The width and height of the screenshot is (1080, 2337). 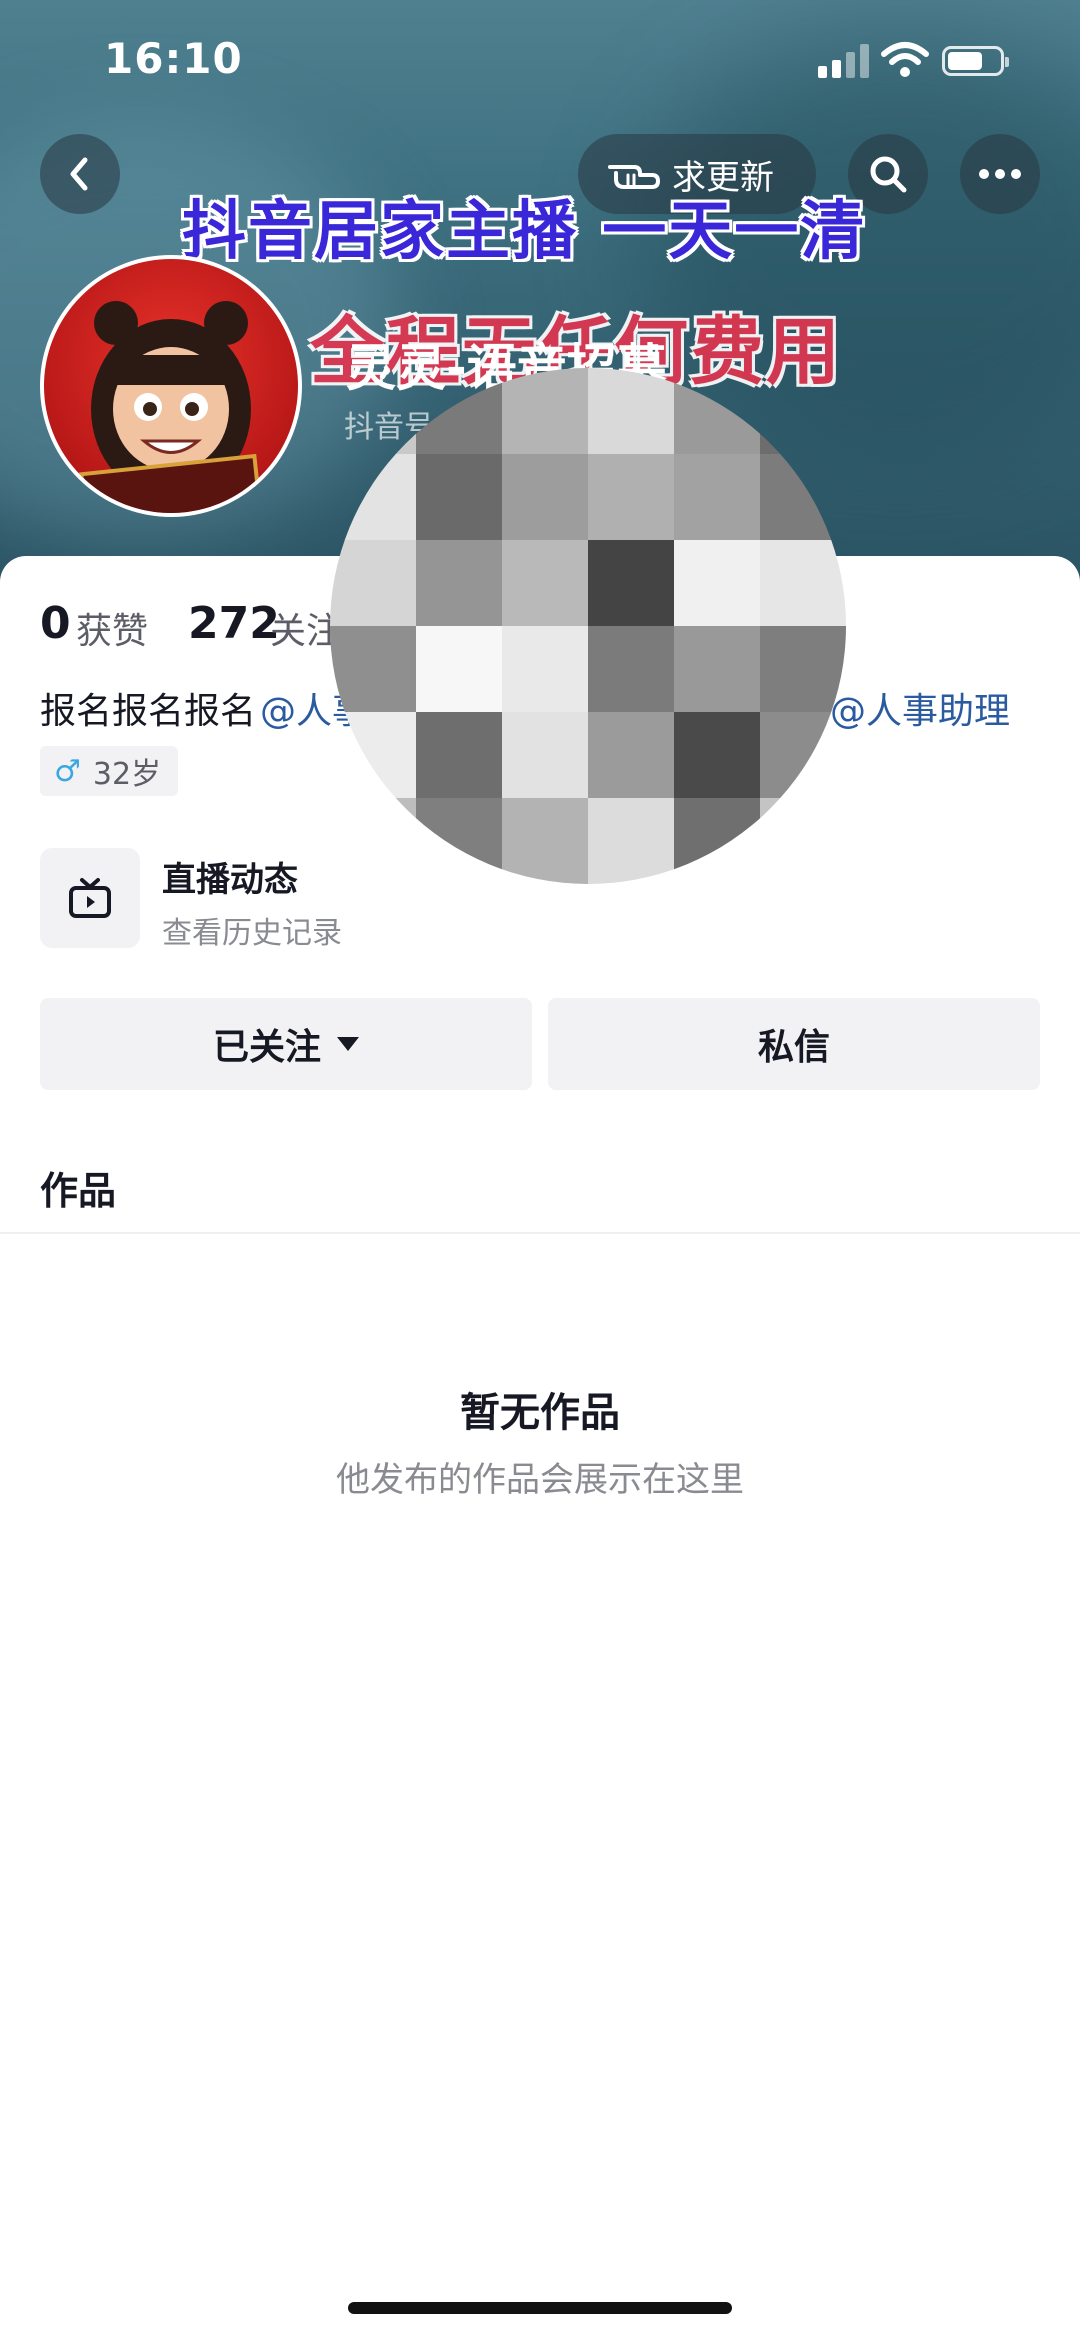 I want to click on following-count: 272, so click(x=234, y=623).